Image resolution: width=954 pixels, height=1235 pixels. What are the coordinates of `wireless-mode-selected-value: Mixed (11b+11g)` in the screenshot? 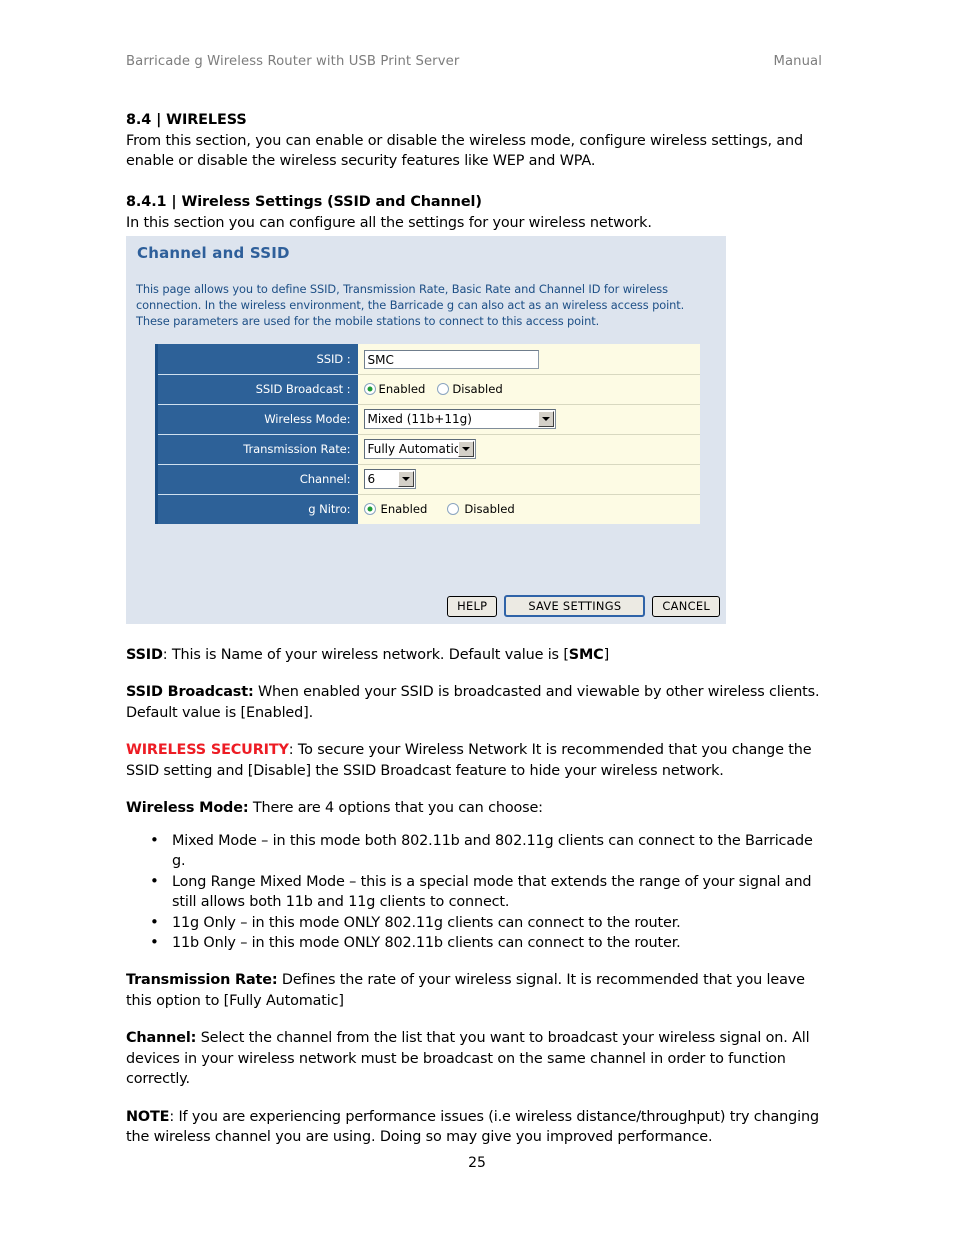 It's located at (419, 419).